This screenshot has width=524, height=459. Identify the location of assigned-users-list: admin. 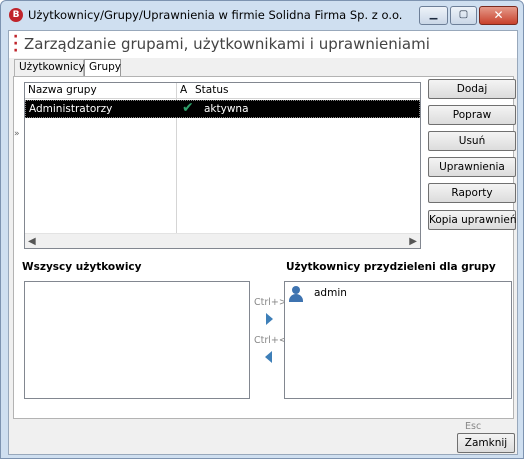
(398, 340).